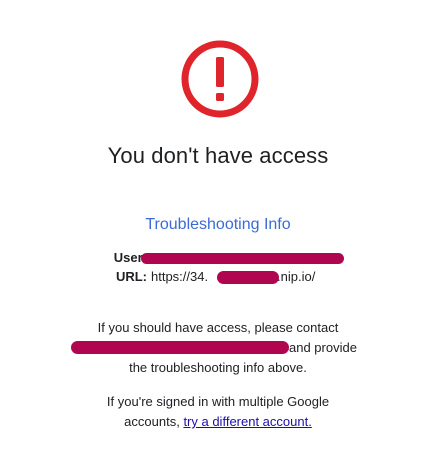 The width and height of the screenshot is (426, 455). I want to click on multi-account-line-2-prefix: accounts,, so click(152, 421).